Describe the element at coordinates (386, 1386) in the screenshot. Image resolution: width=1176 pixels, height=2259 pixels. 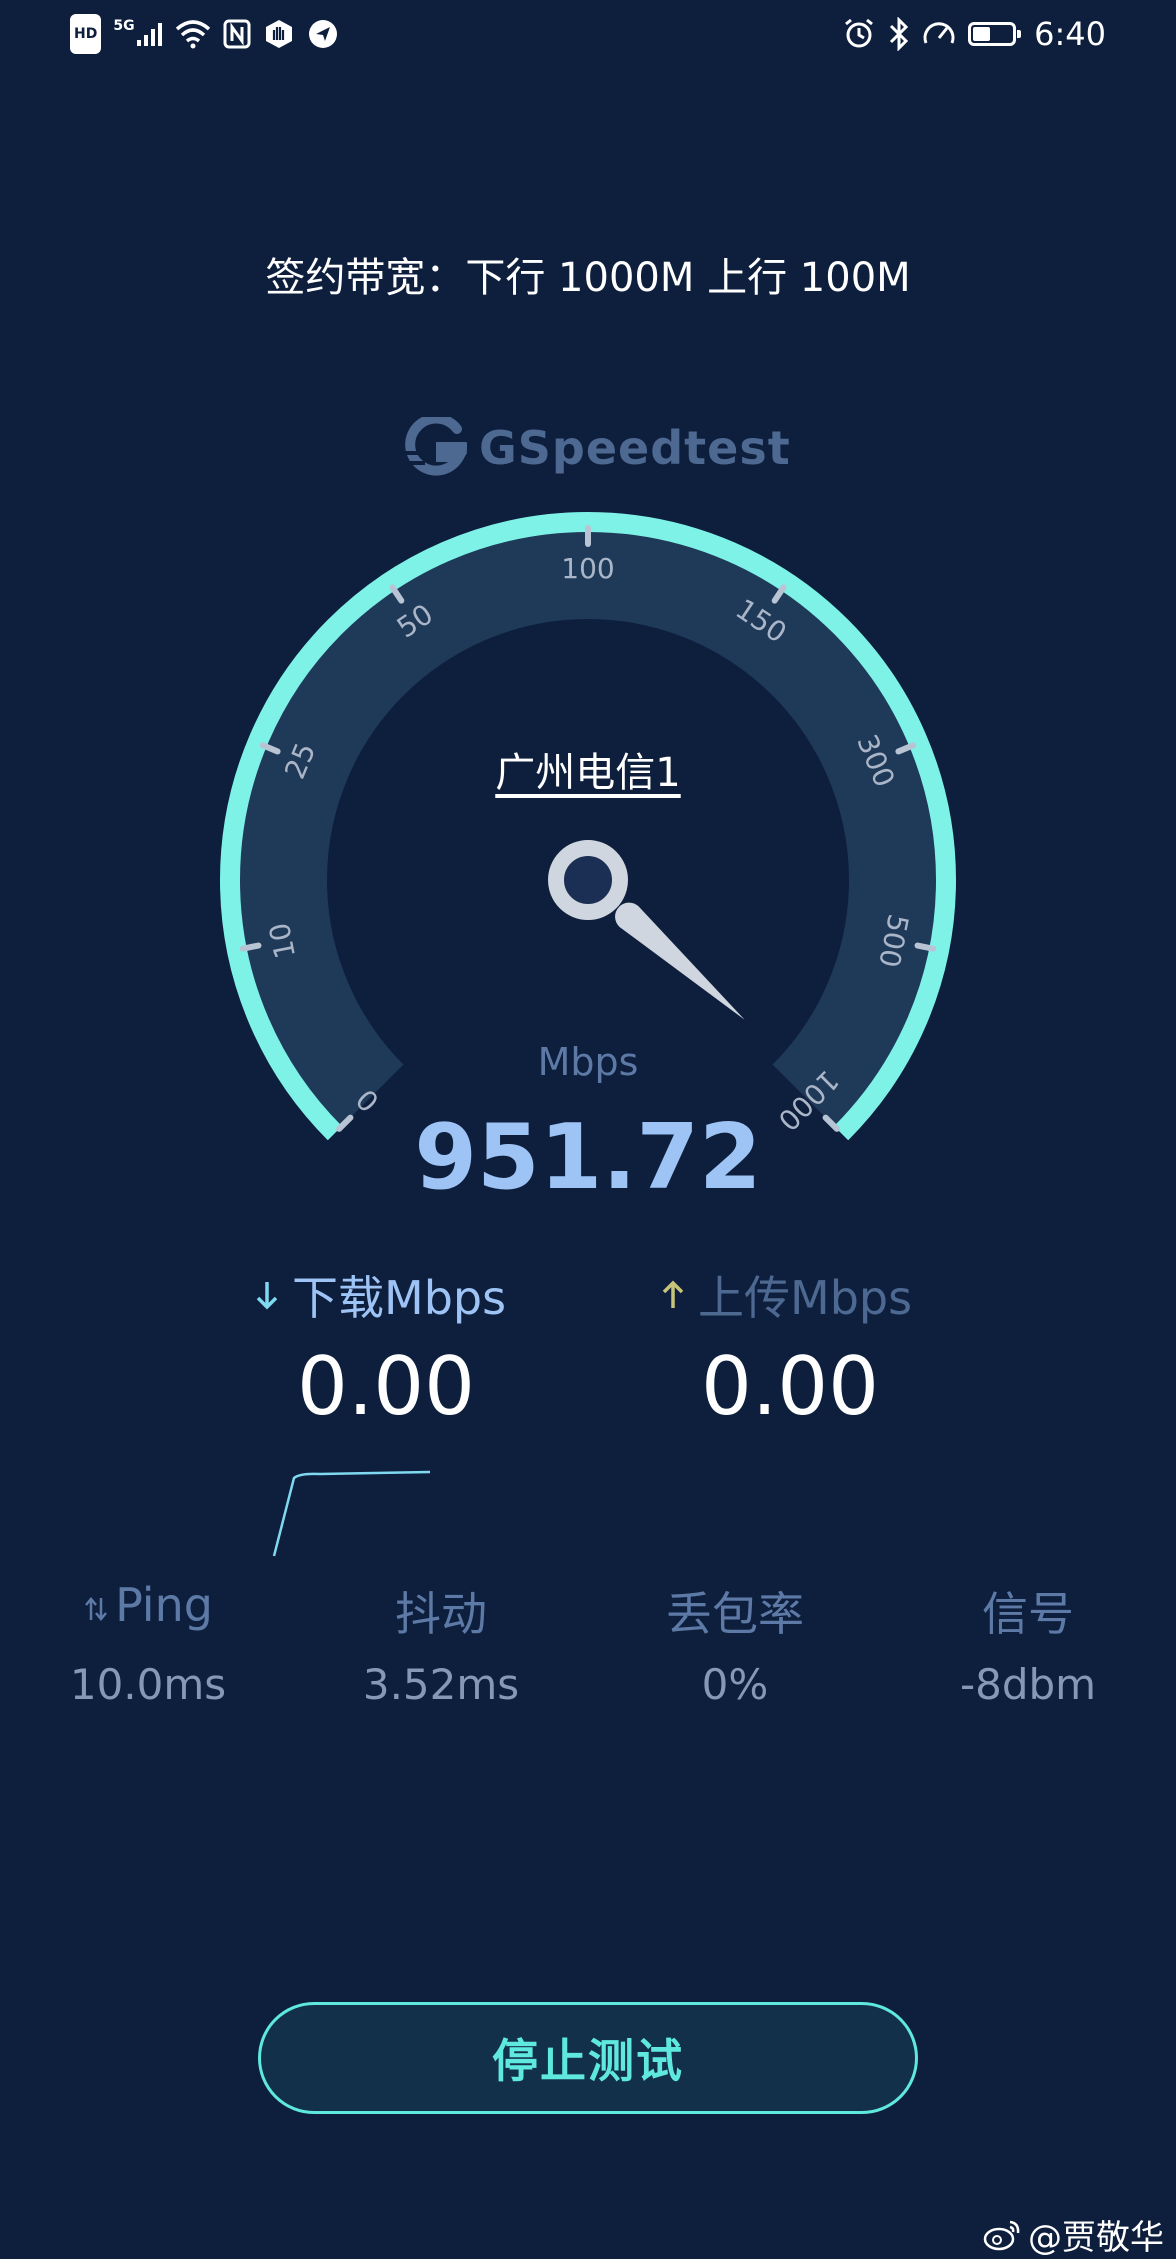
I see `download-value: 0.00` at that location.